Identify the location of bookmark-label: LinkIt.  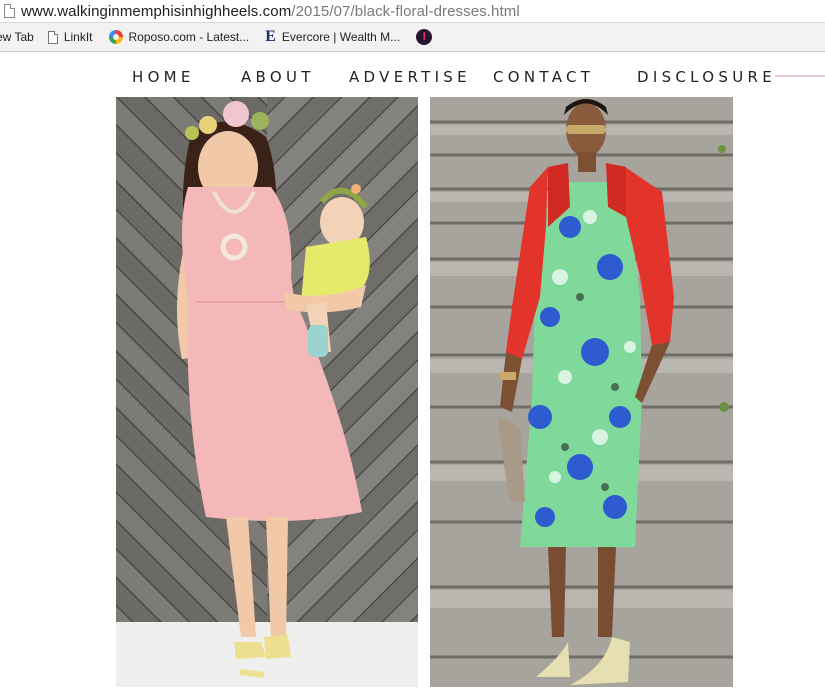
(78, 37).